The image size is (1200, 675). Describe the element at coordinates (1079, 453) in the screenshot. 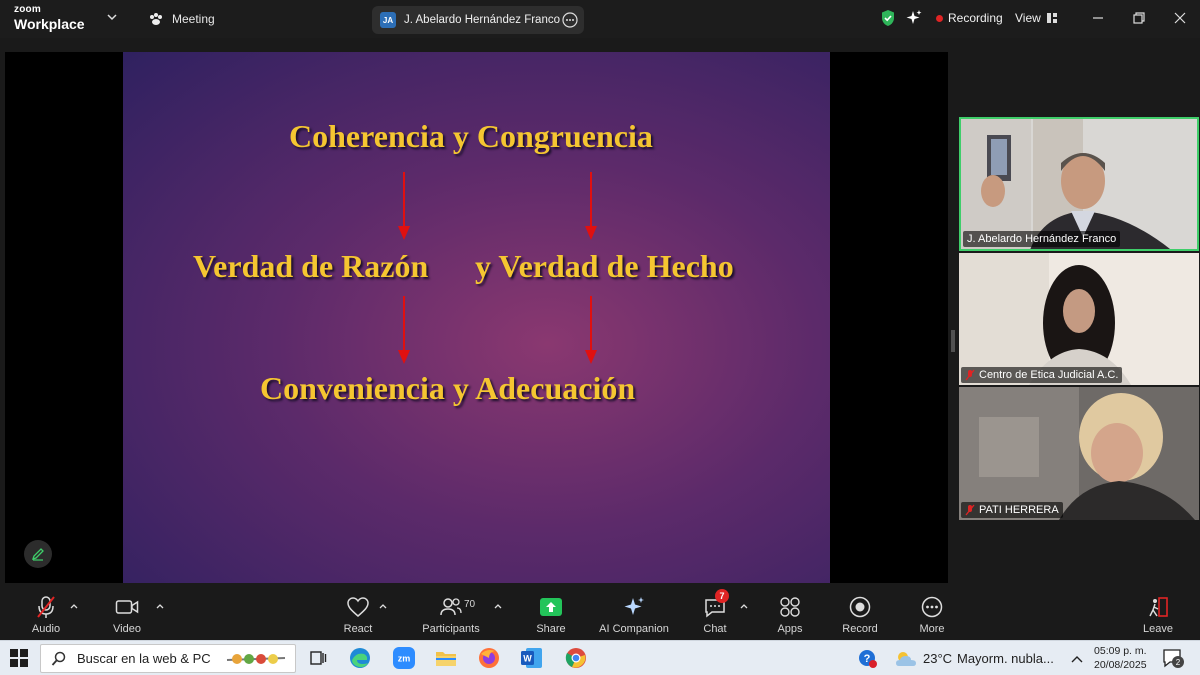

I see `participant-tile: PATI HERRERA` at that location.